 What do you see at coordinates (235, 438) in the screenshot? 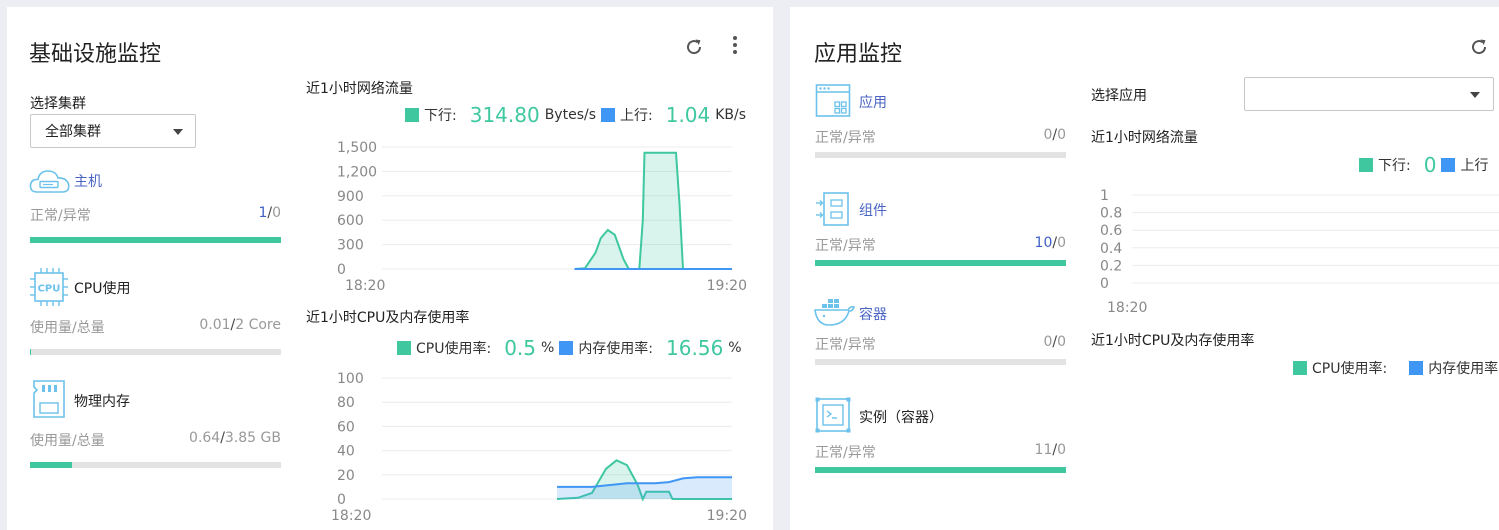
I see `memory-value: 0.64/3.85 GB` at bounding box center [235, 438].